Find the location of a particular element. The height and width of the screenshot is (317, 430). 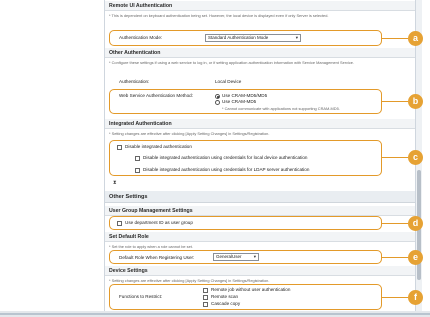

connector-b is located at coordinates (395, 102).